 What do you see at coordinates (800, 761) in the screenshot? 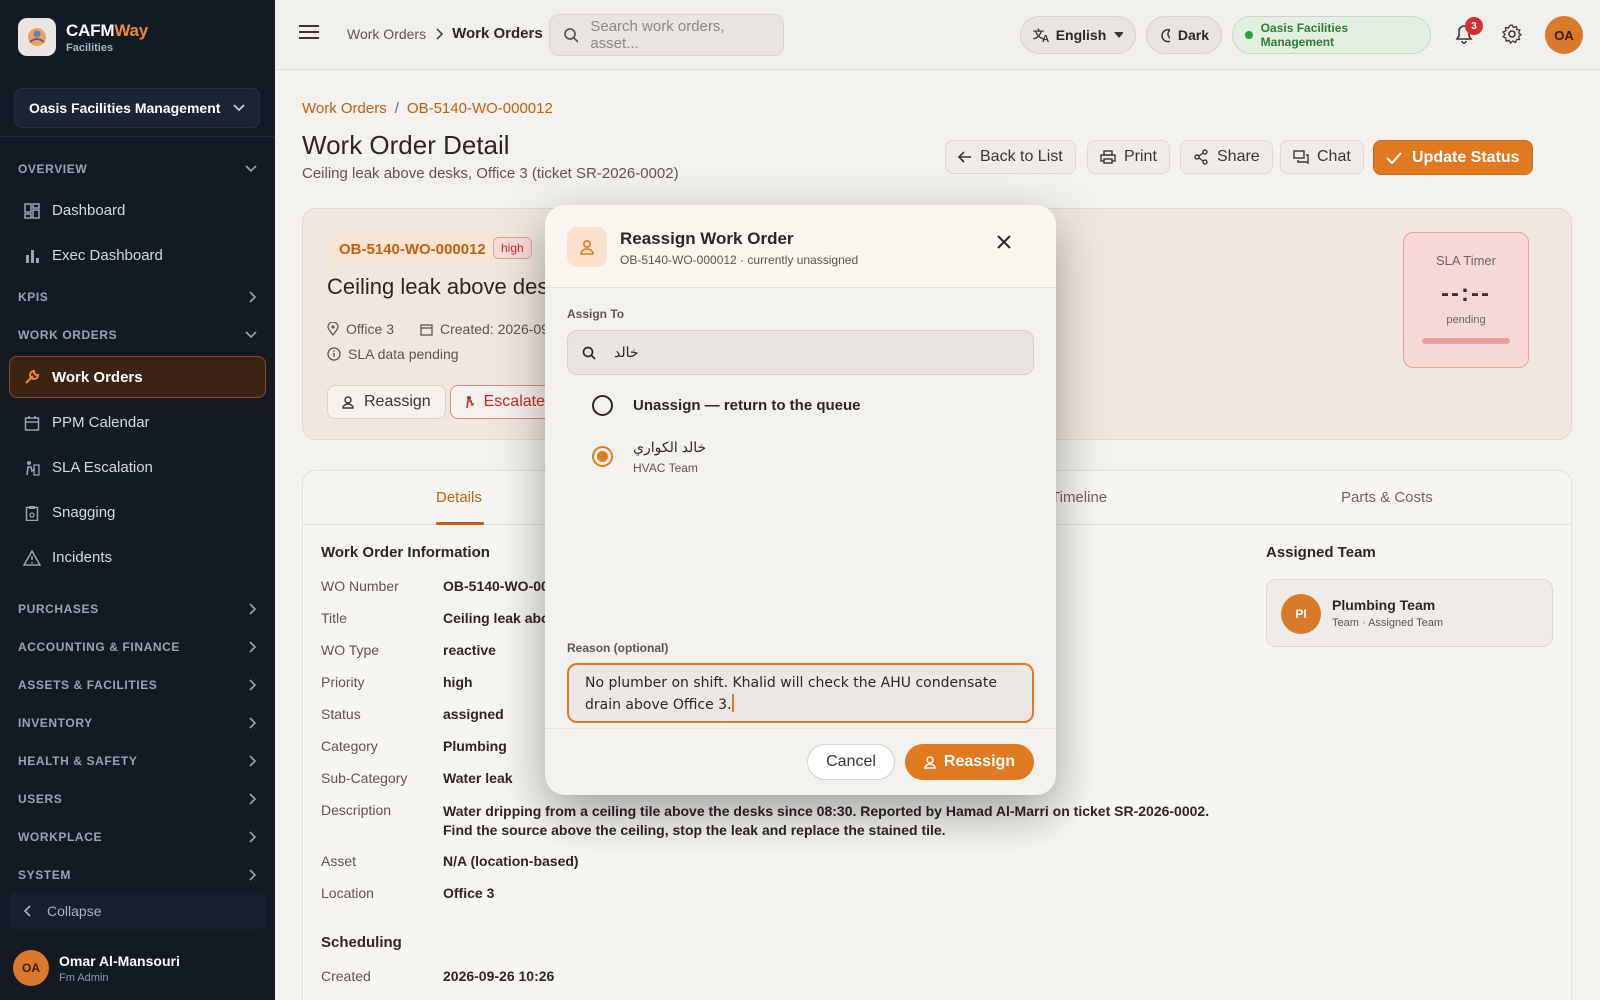
I see `dialog-footer: Cancel Reassign` at bounding box center [800, 761].